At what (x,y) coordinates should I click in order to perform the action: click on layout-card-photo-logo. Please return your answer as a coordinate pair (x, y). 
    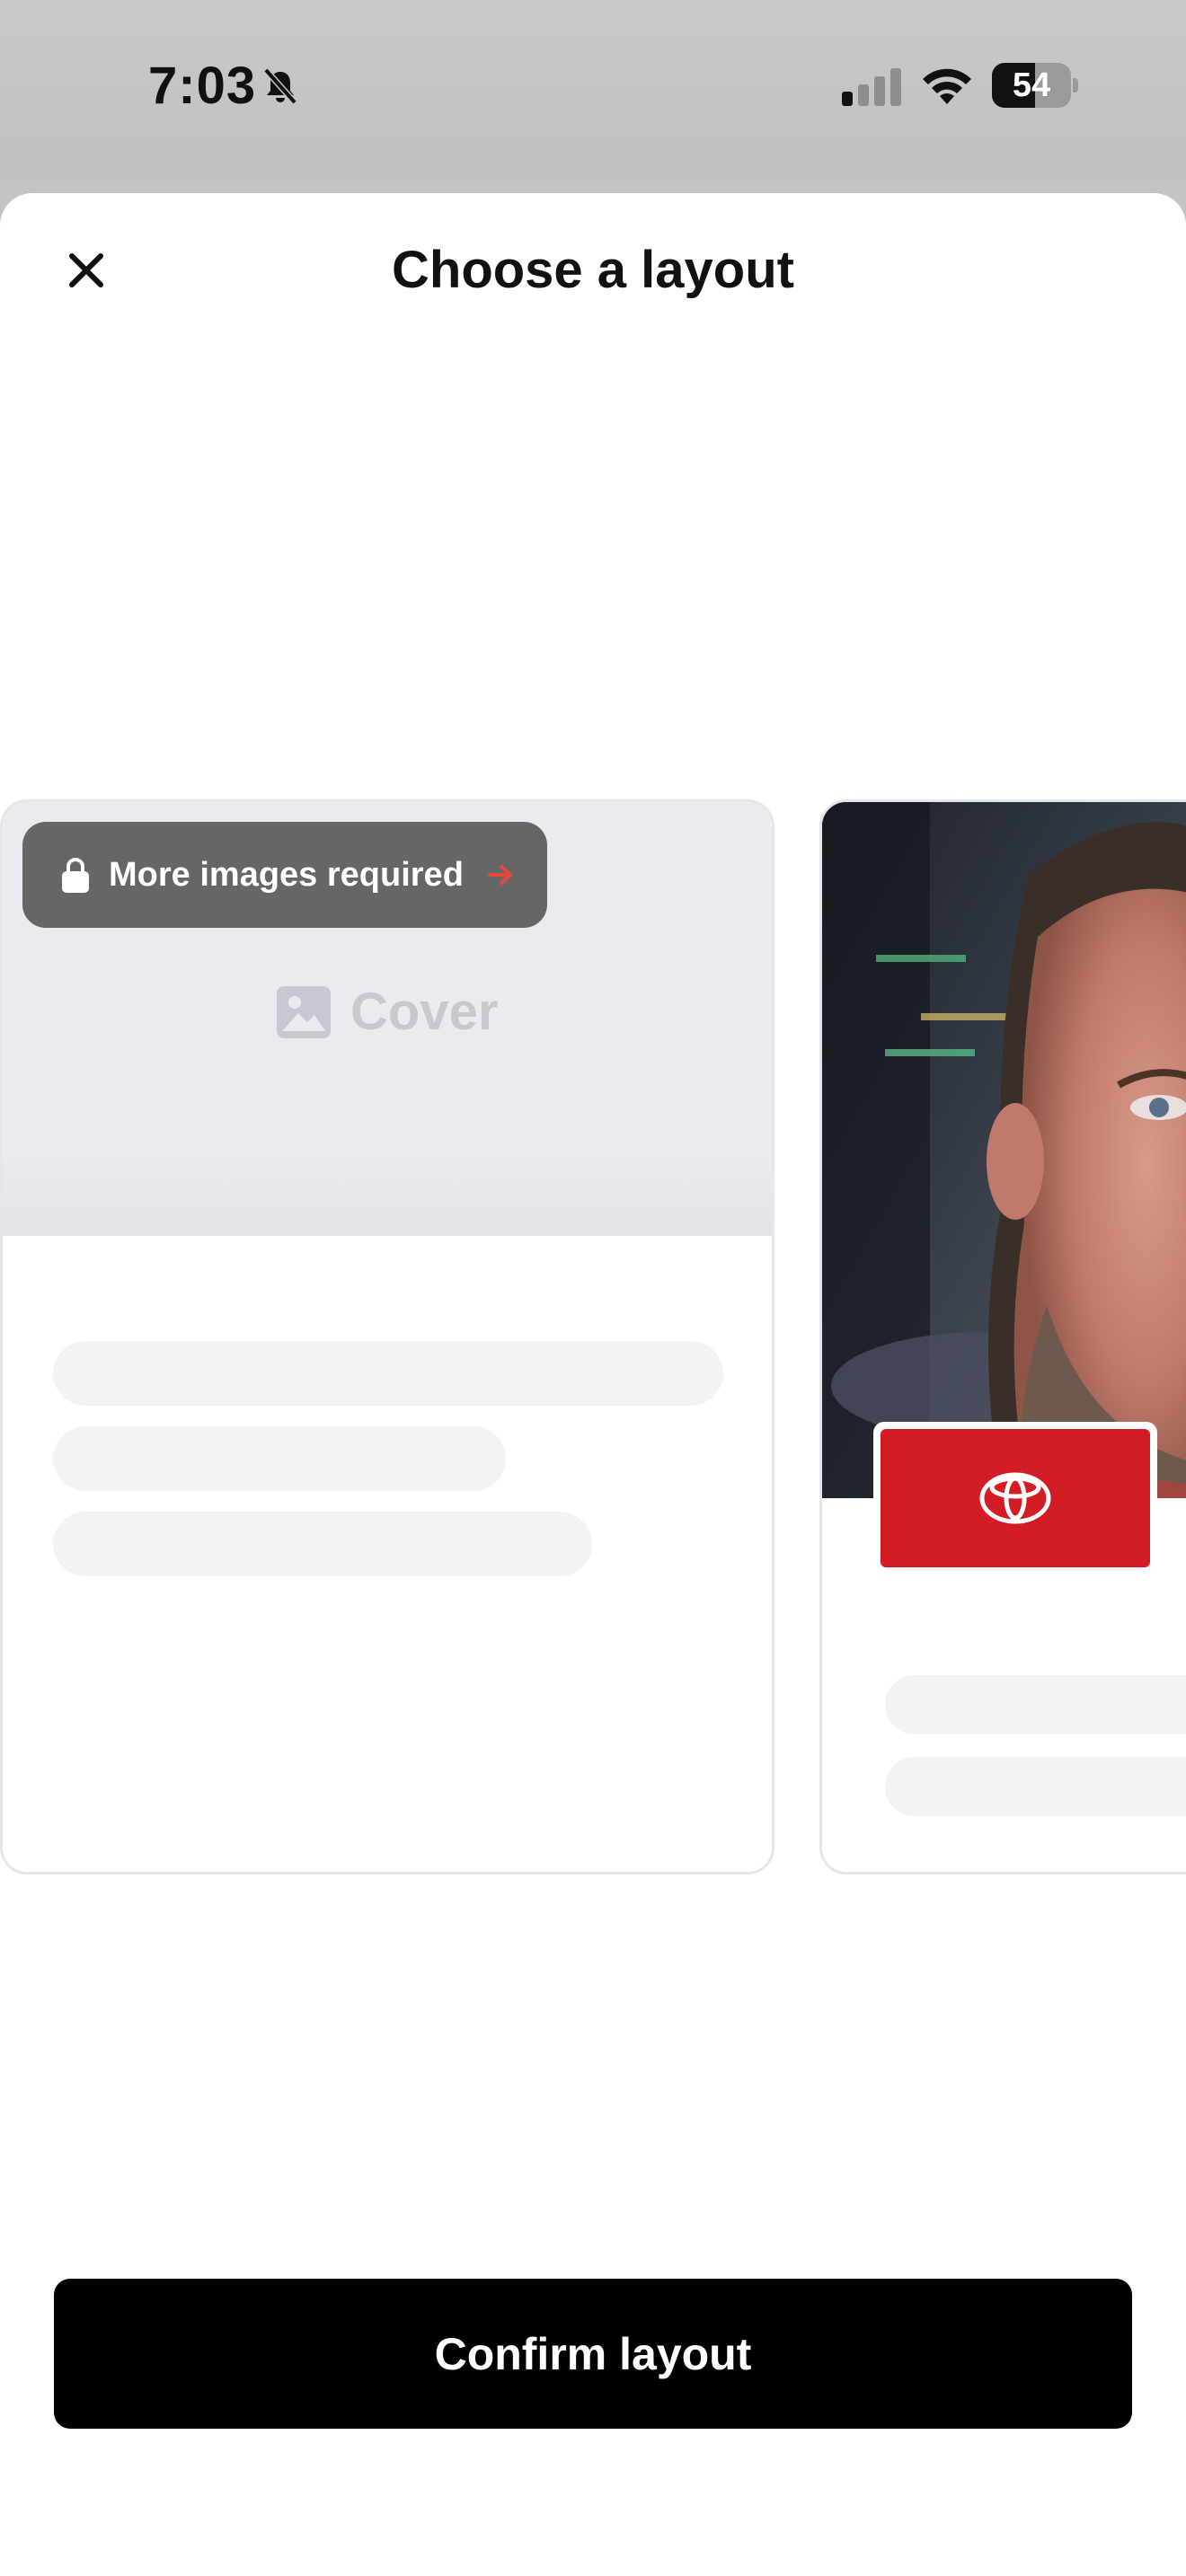
    Looking at the image, I should click on (1002, 1337).